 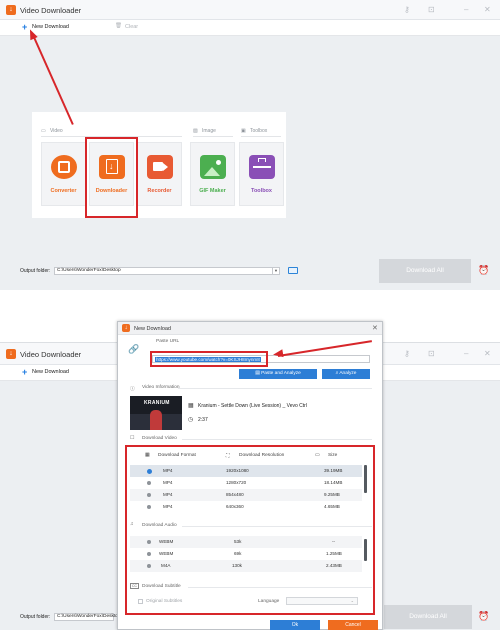 I want to click on toolbar: + New Download 🗑 Clear, so click(x=250, y=28).